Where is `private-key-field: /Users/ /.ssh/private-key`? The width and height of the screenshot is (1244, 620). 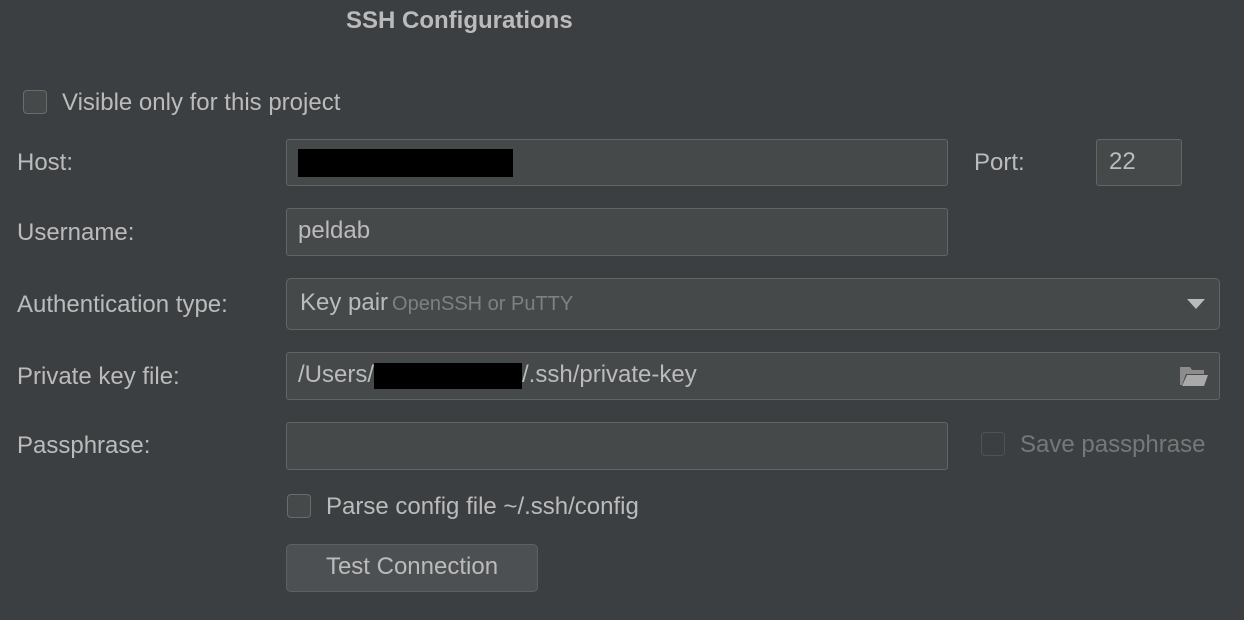 private-key-field: /Users/ /.ssh/private-key is located at coordinates (753, 376).